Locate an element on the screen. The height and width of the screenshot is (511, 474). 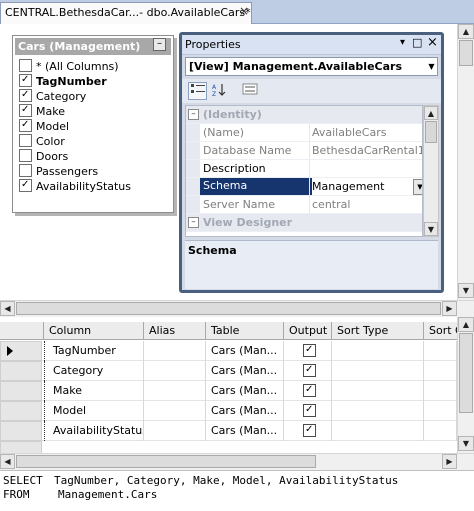
table-box-title: Cars (Management) is located at coordinates (93, 46).